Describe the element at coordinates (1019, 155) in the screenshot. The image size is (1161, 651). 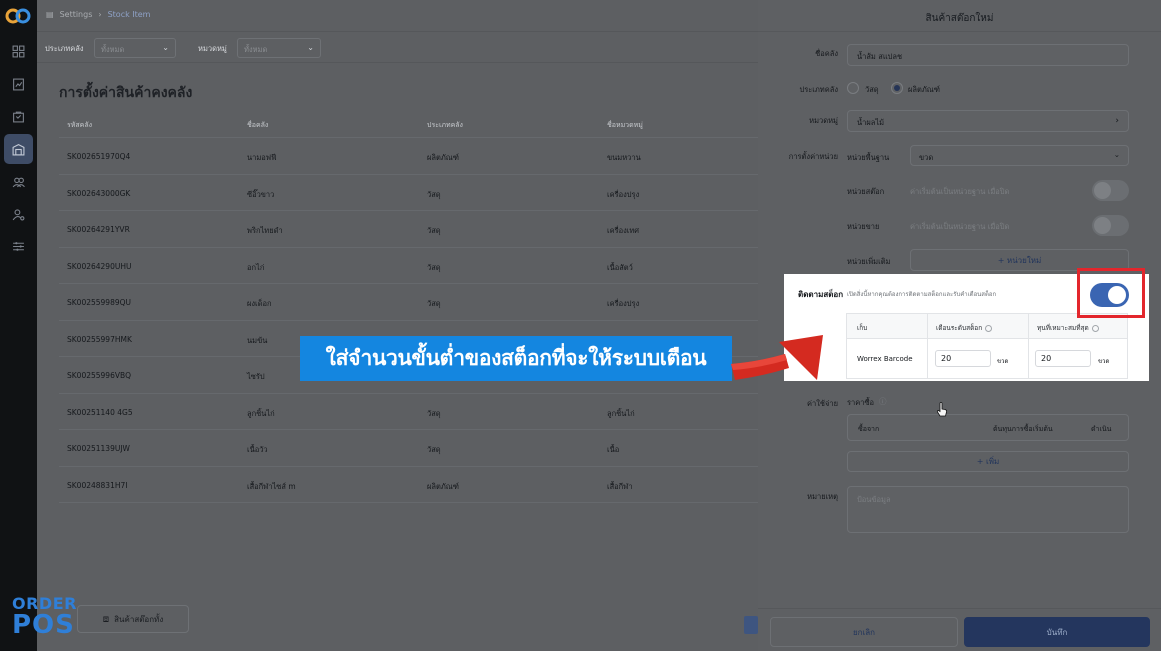
I see `base-unit-select: ขวด ⌄` at that location.